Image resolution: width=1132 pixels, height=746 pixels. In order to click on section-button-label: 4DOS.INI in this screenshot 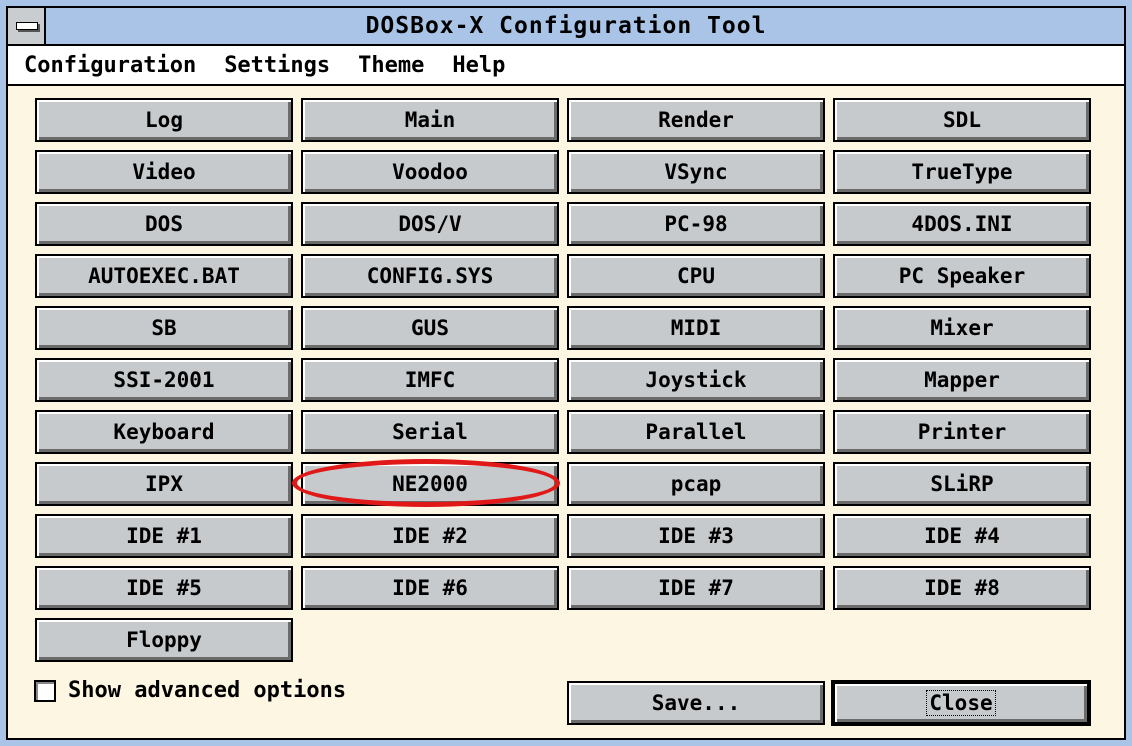, I will do `click(962, 224)`.